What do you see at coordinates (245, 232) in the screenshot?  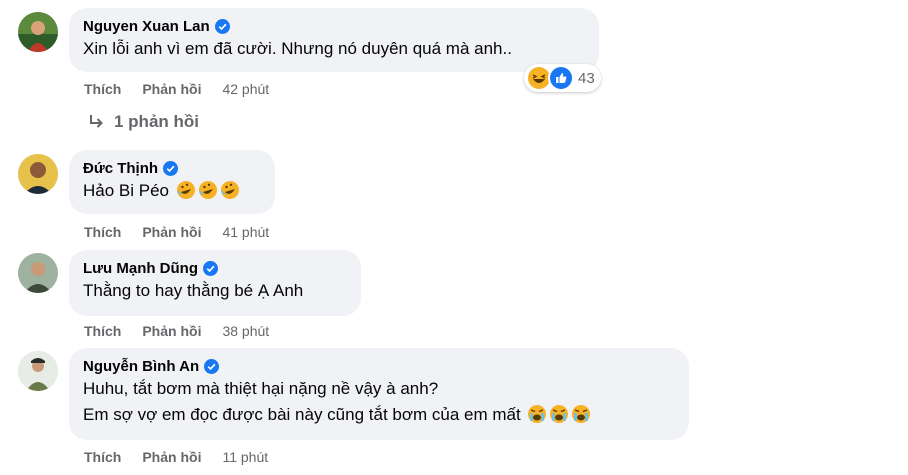 I see `comment-time: 41 phút` at bounding box center [245, 232].